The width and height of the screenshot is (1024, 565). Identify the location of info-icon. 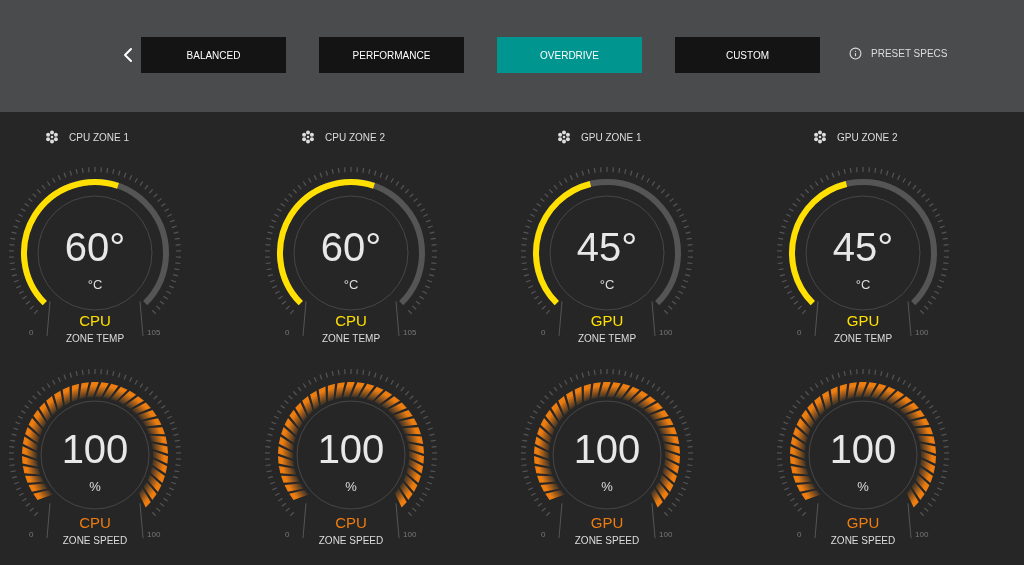
(855, 53).